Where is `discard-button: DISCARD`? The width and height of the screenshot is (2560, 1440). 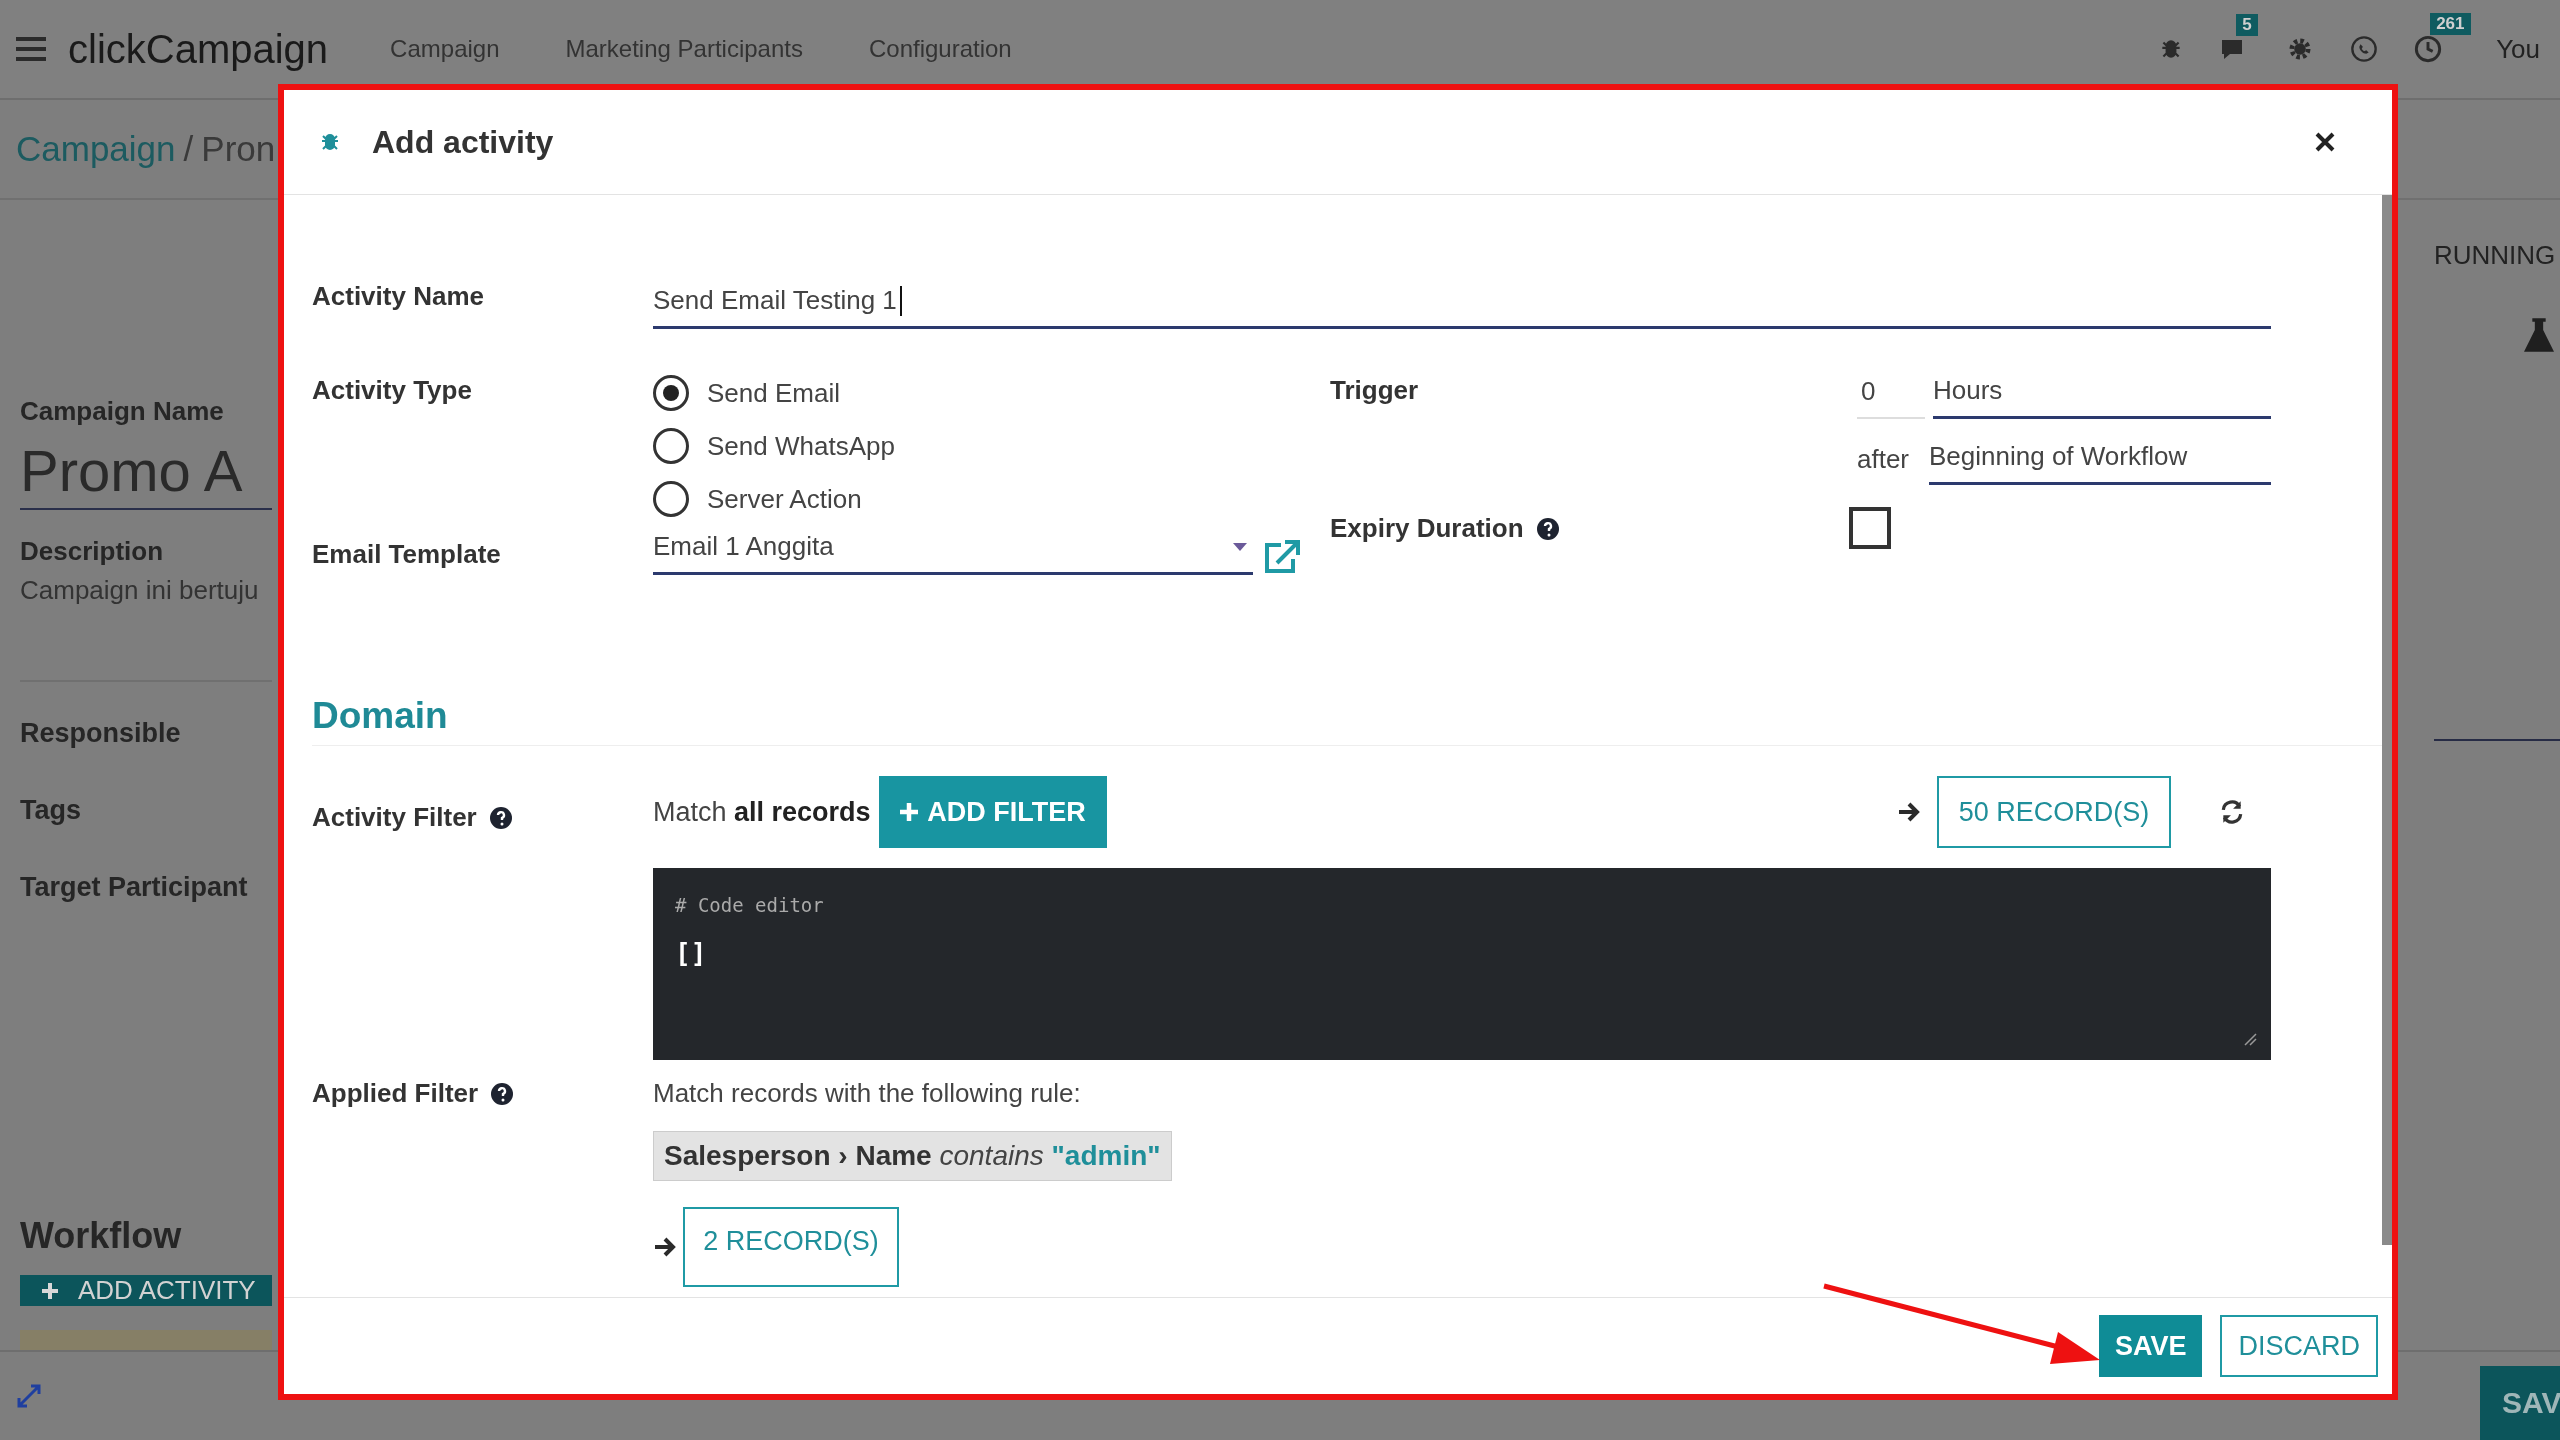
discard-button: DISCARD is located at coordinates (2299, 1346).